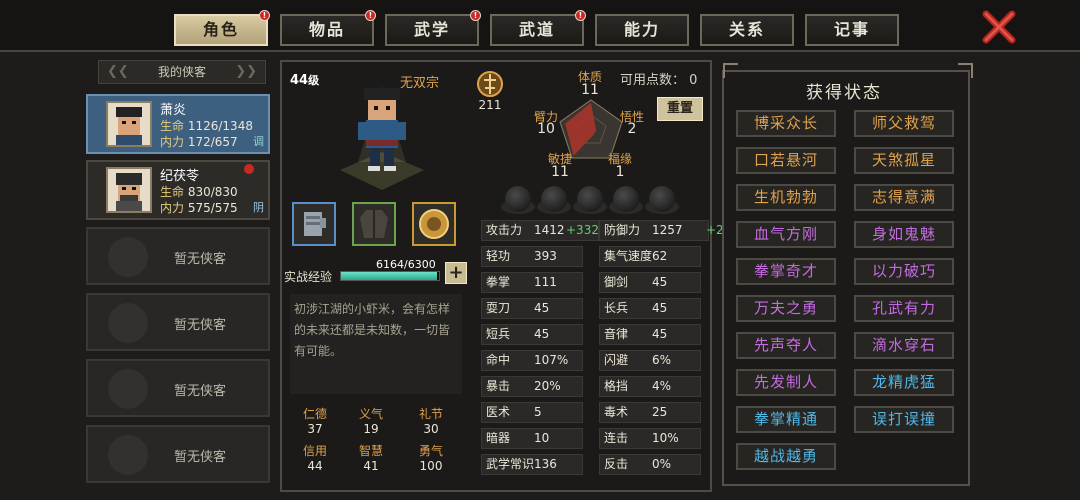  What do you see at coordinates (551, 360) in the screenshot?
I see `stat-value: 107%` at bounding box center [551, 360].